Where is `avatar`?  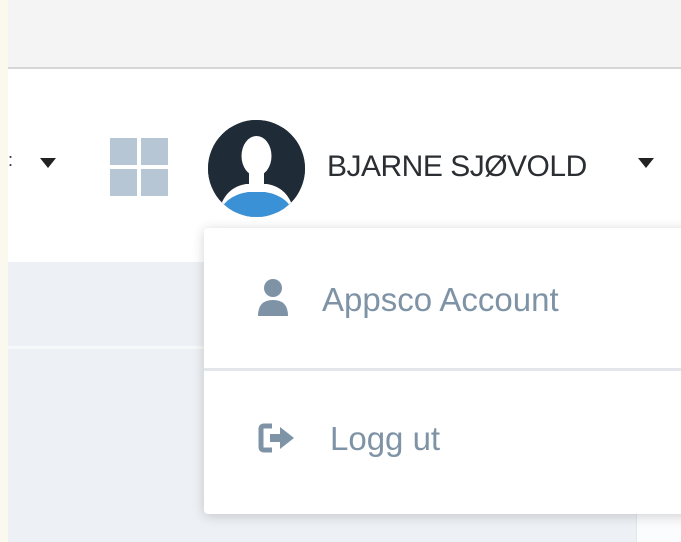
avatar is located at coordinates (256, 168).